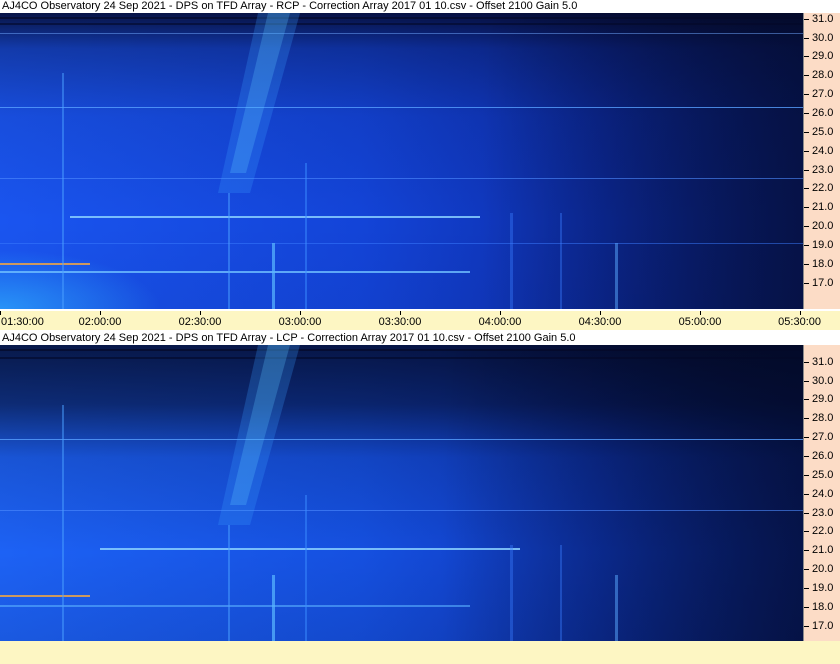 Image resolution: width=840 pixels, height=664 pixels. Describe the element at coordinates (200, 322) in the screenshot. I see `time-label: 02:30:00` at that location.